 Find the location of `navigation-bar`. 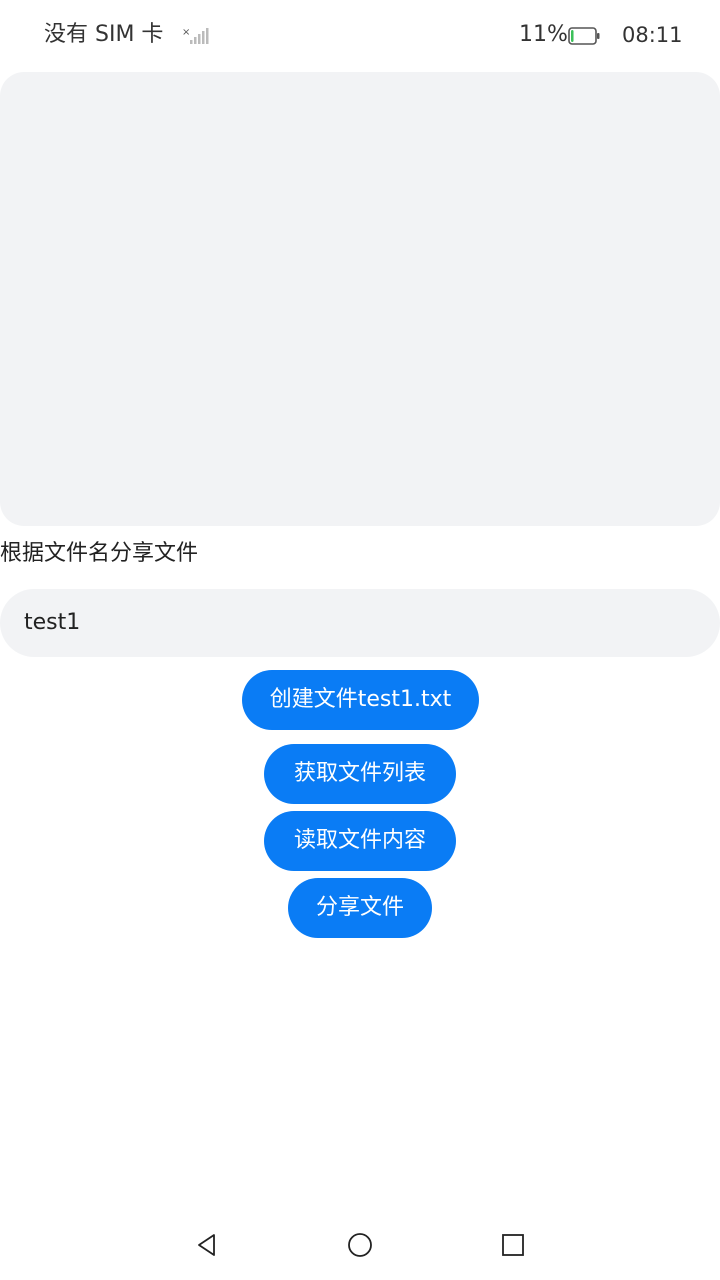

navigation-bar is located at coordinates (360, 1243).